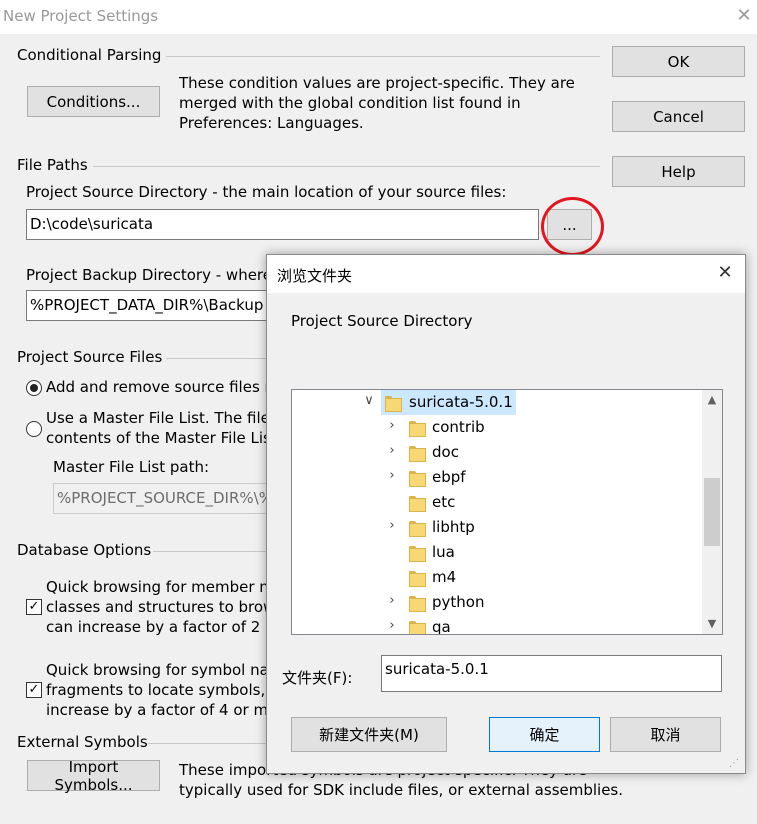  What do you see at coordinates (678, 61) in the screenshot?
I see `ok-button: OK` at bounding box center [678, 61].